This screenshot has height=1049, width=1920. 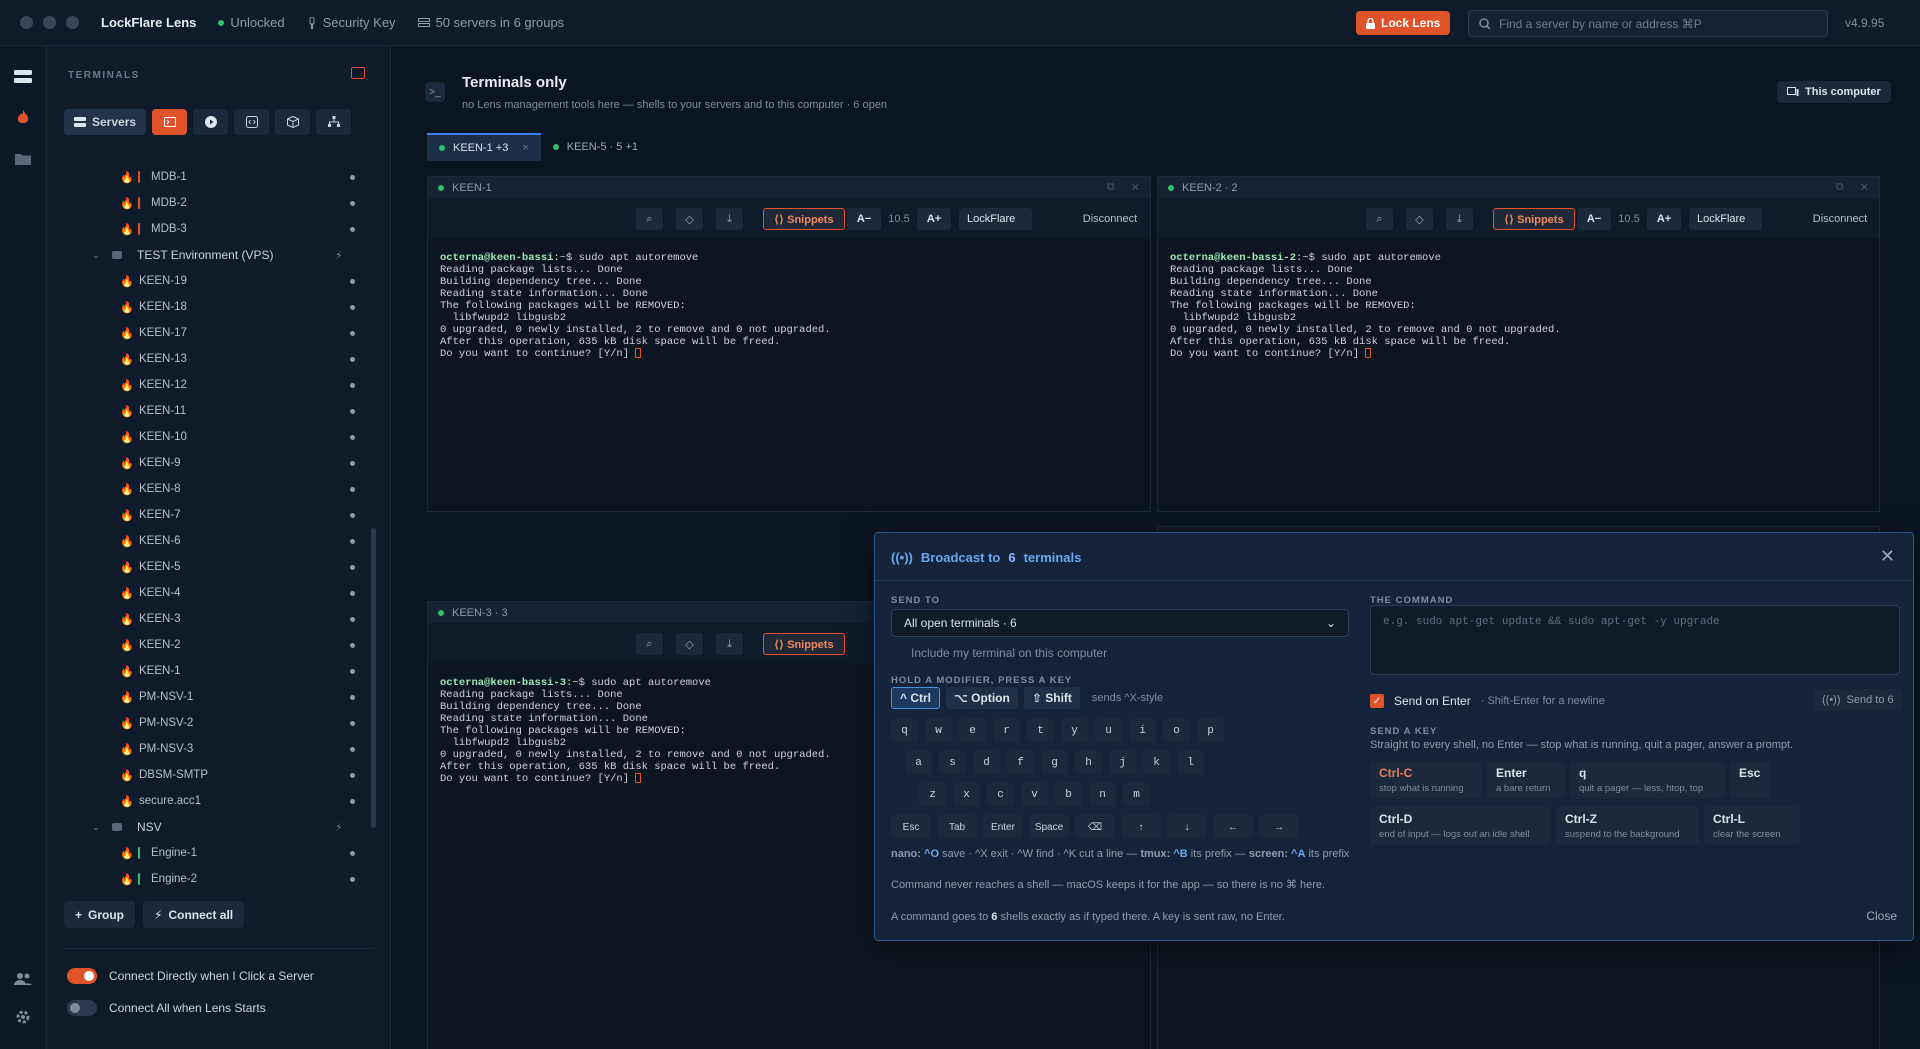 I want to click on server-row: 🔥 Engine-1, so click(x=212, y=853).